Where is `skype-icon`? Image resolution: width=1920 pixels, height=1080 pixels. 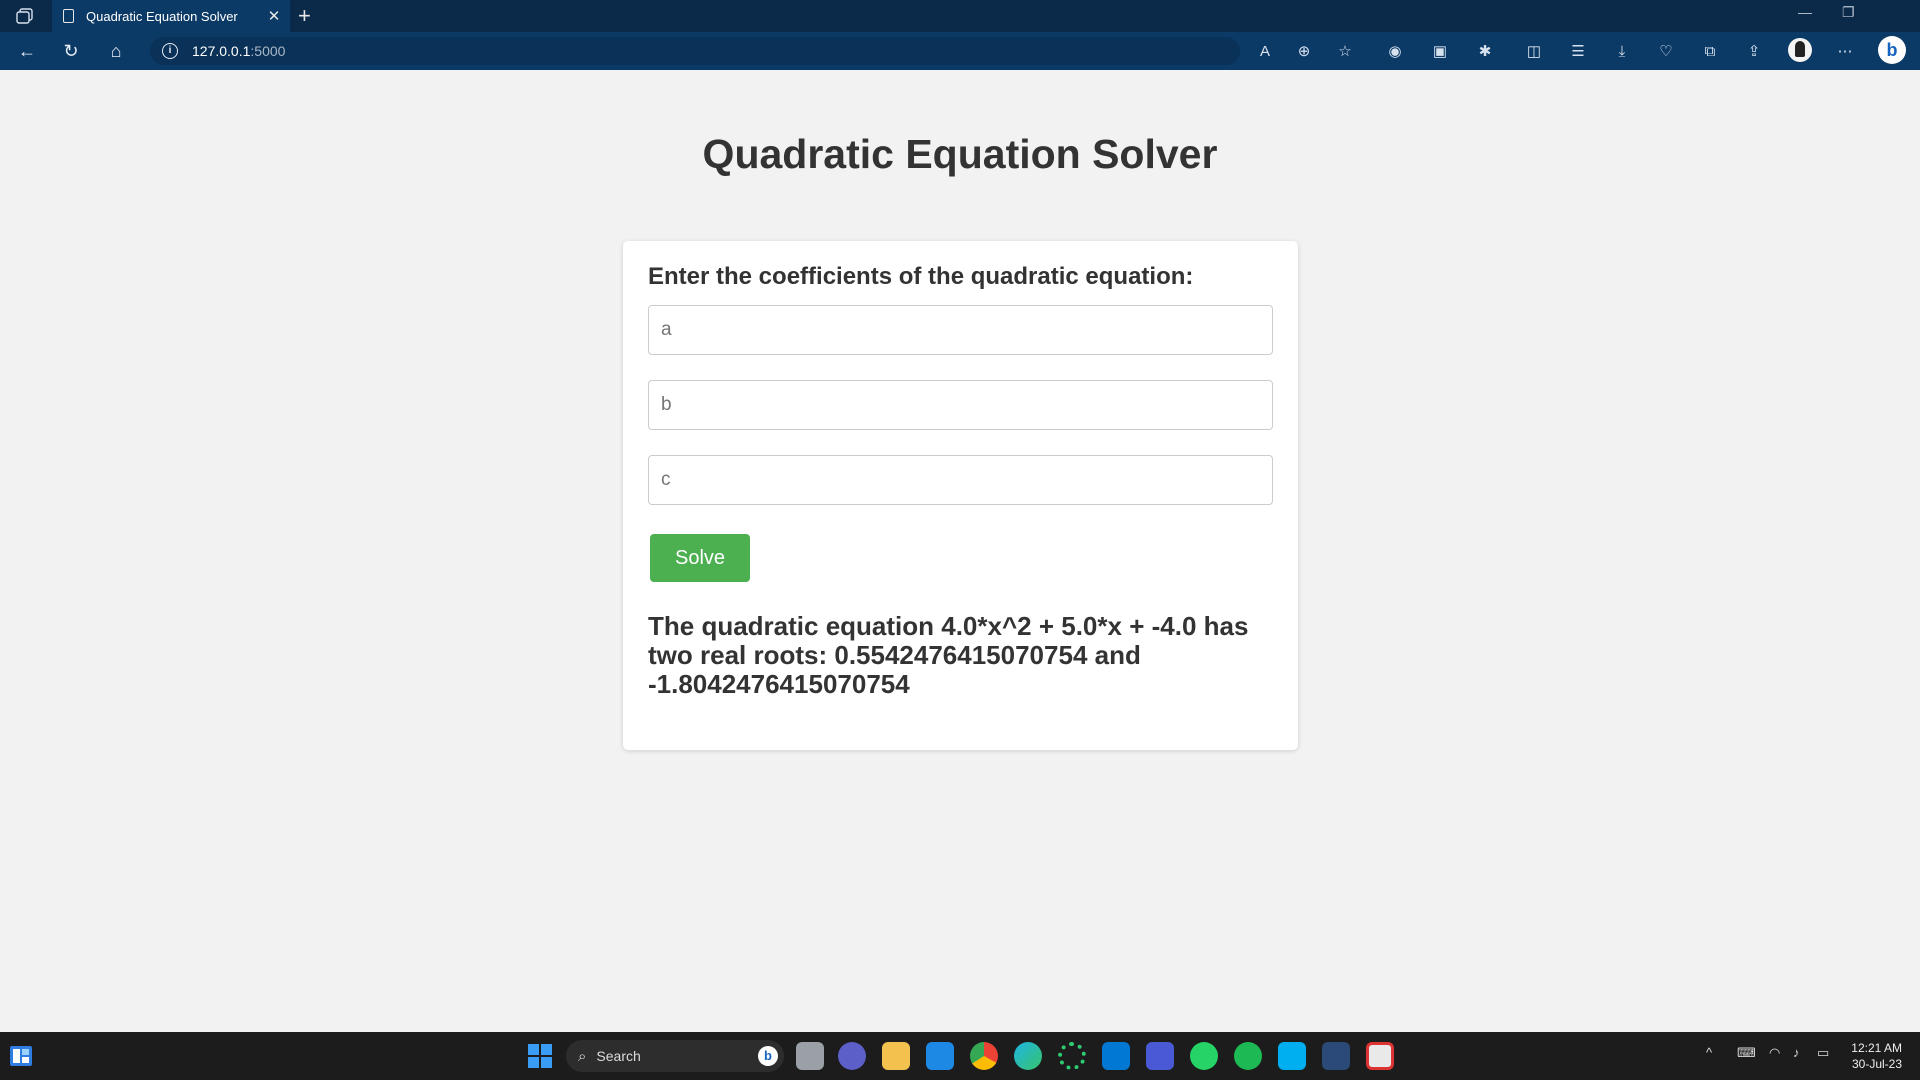 skype-icon is located at coordinates (1292, 1056).